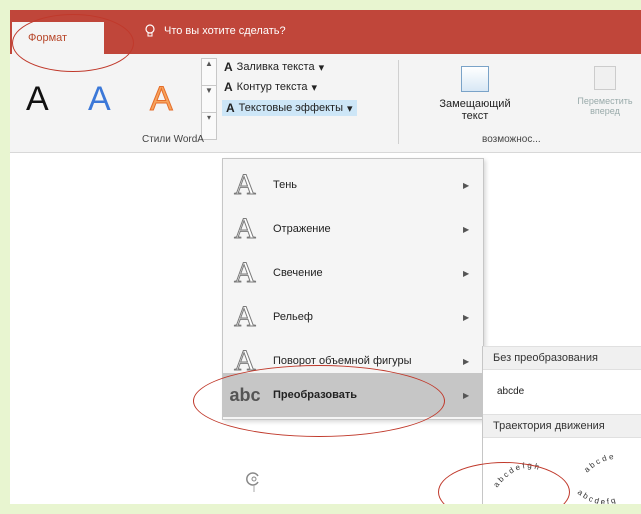 Image resolution: width=641 pixels, height=514 pixels. I want to click on text-outline-icon: A, so click(228, 87).